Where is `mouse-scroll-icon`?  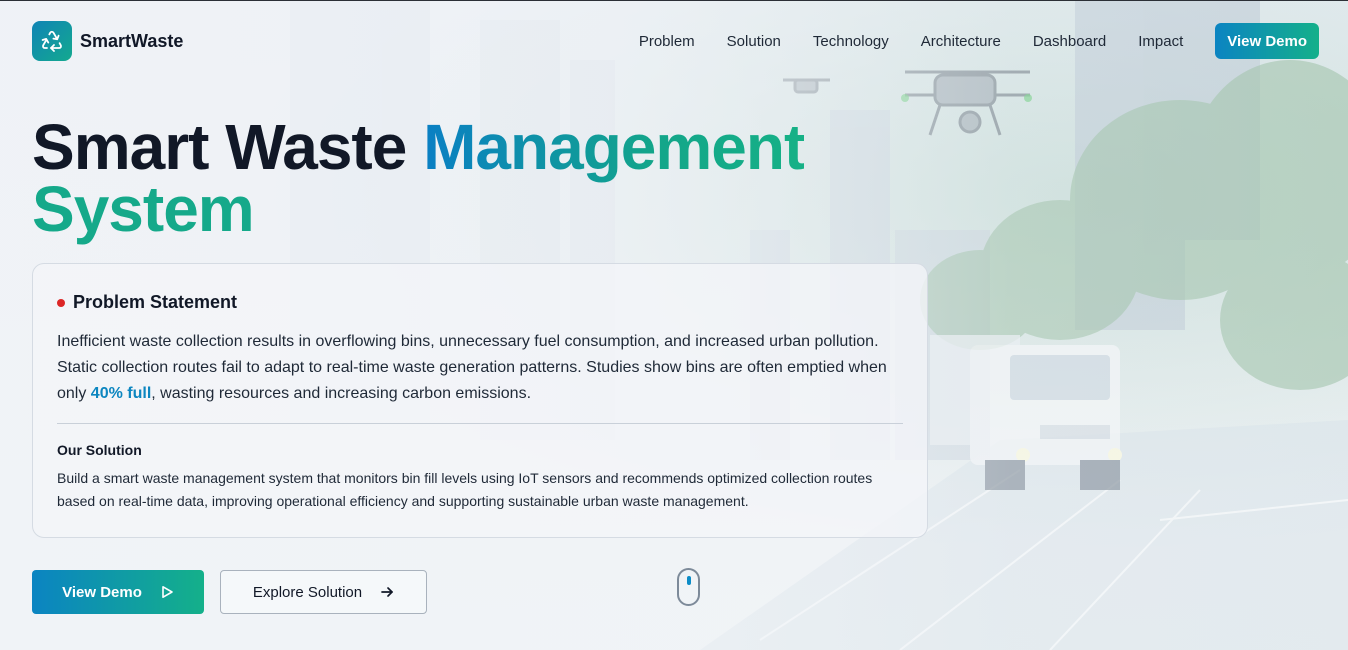 mouse-scroll-icon is located at coordinates (688, 587).